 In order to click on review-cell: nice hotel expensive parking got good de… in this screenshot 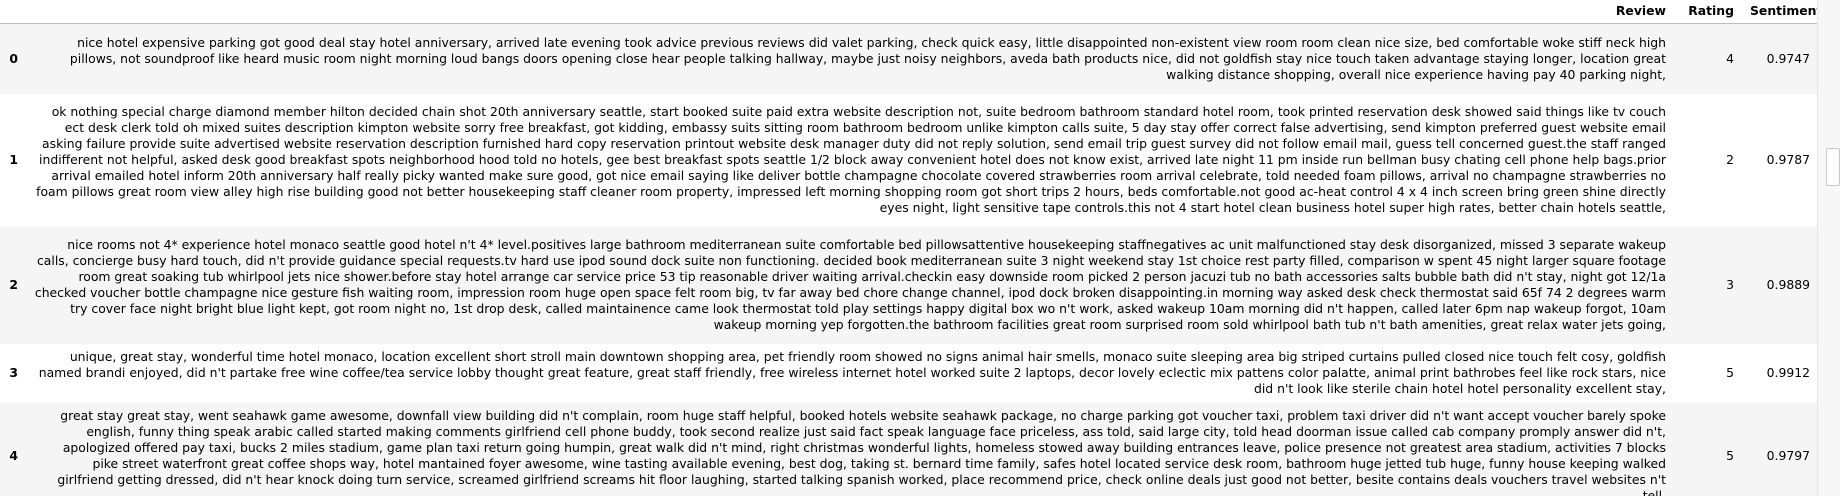, I will do `click(867, 58)`.